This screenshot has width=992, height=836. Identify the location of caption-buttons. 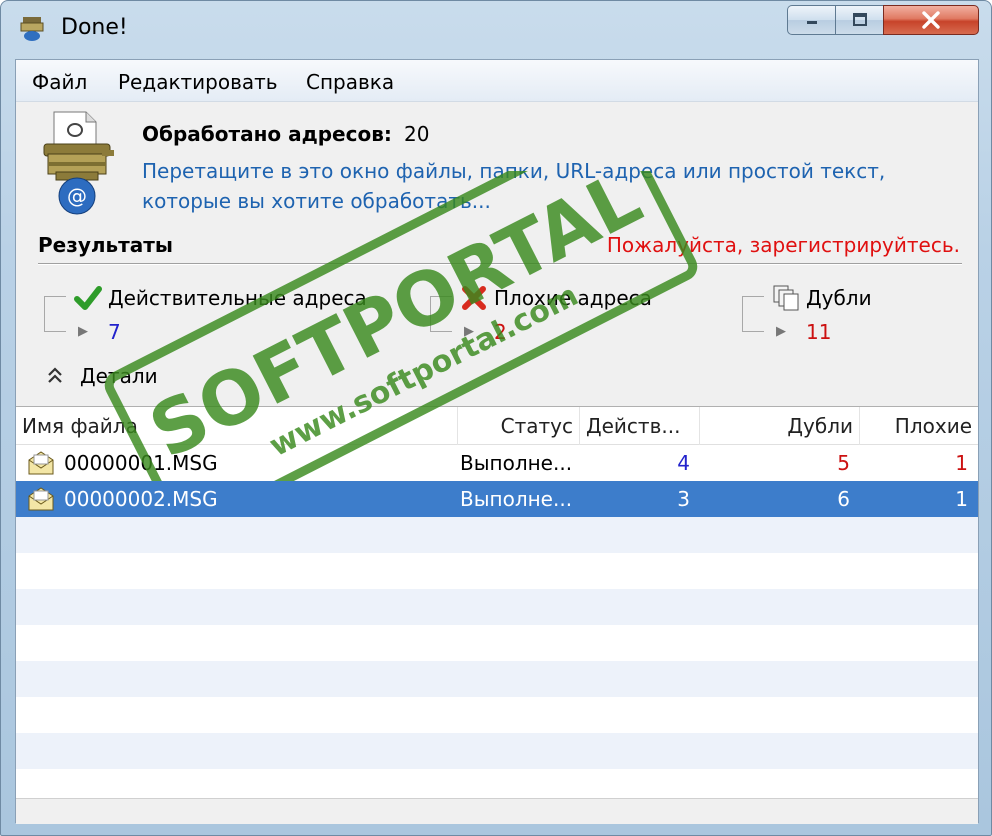
(883, 20).